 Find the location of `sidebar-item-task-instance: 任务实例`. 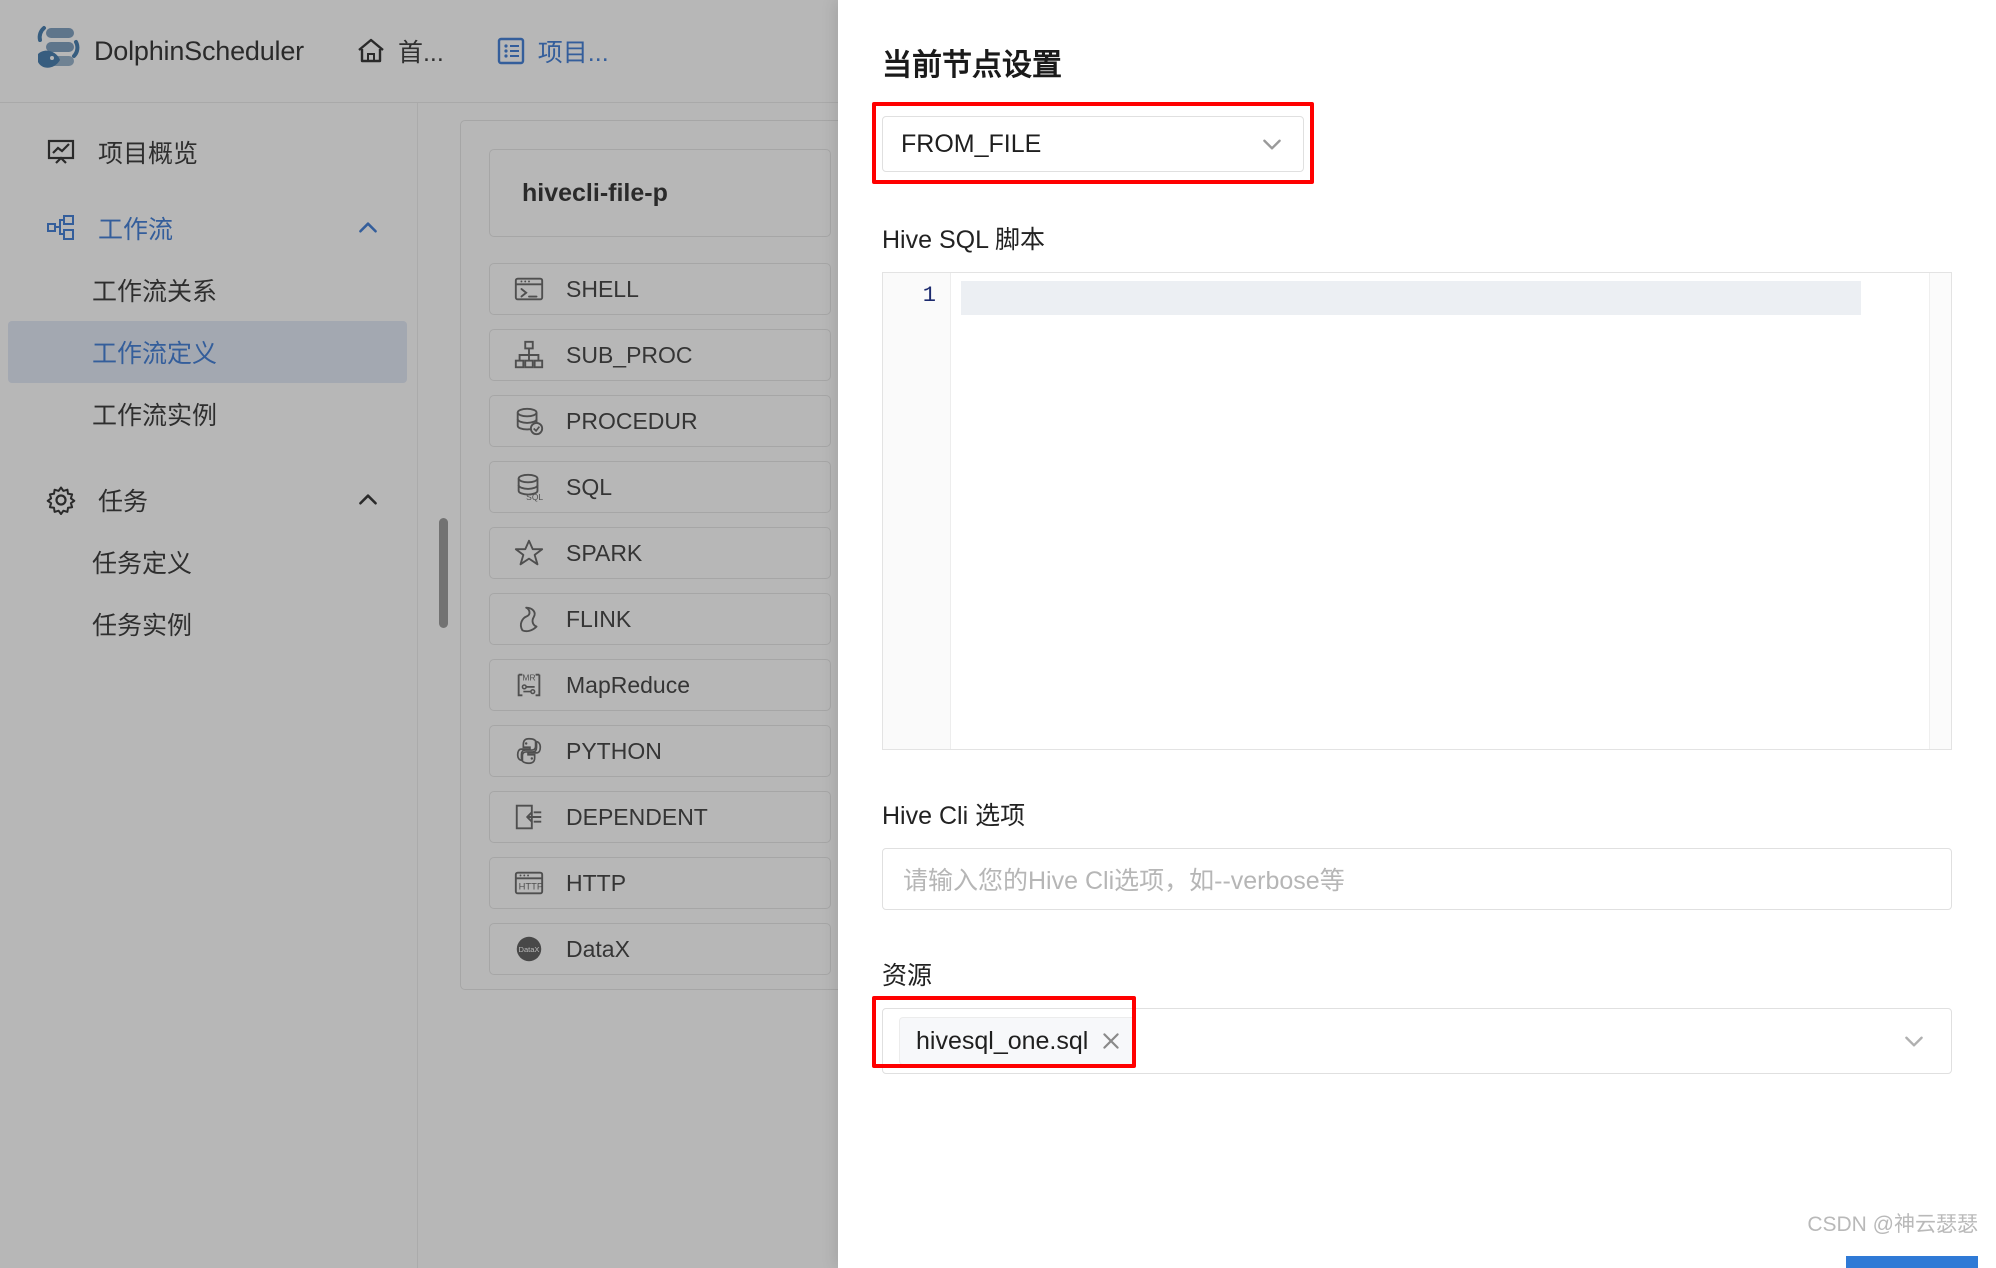

sidebar-item-task-instance: 任务实例 is located at coordinates (208, 624).